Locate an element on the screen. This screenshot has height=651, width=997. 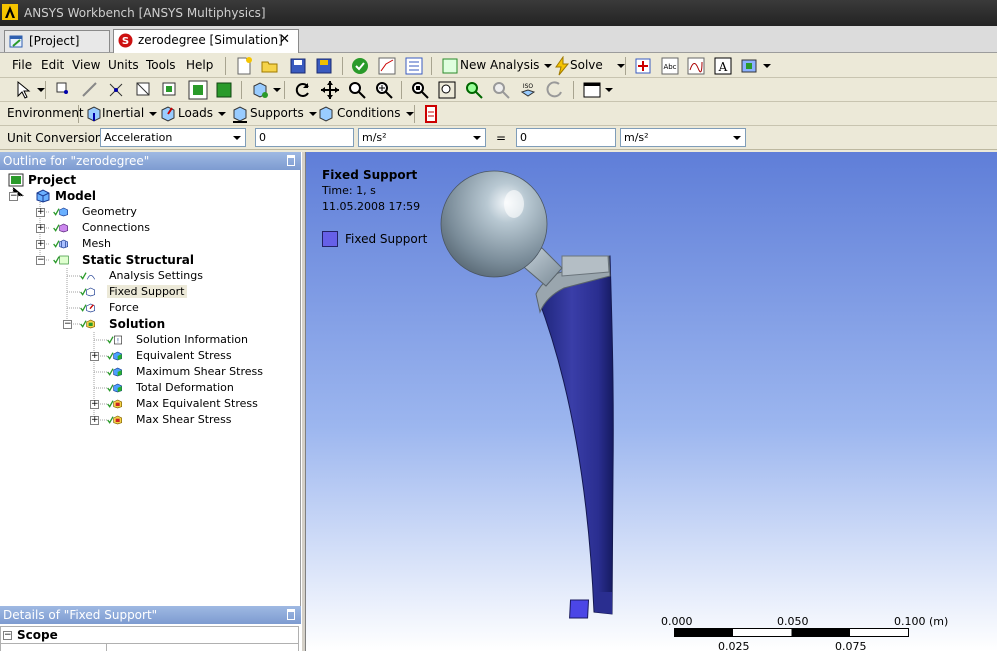
tree-label: Mesh is located at coordinates (96, 243).